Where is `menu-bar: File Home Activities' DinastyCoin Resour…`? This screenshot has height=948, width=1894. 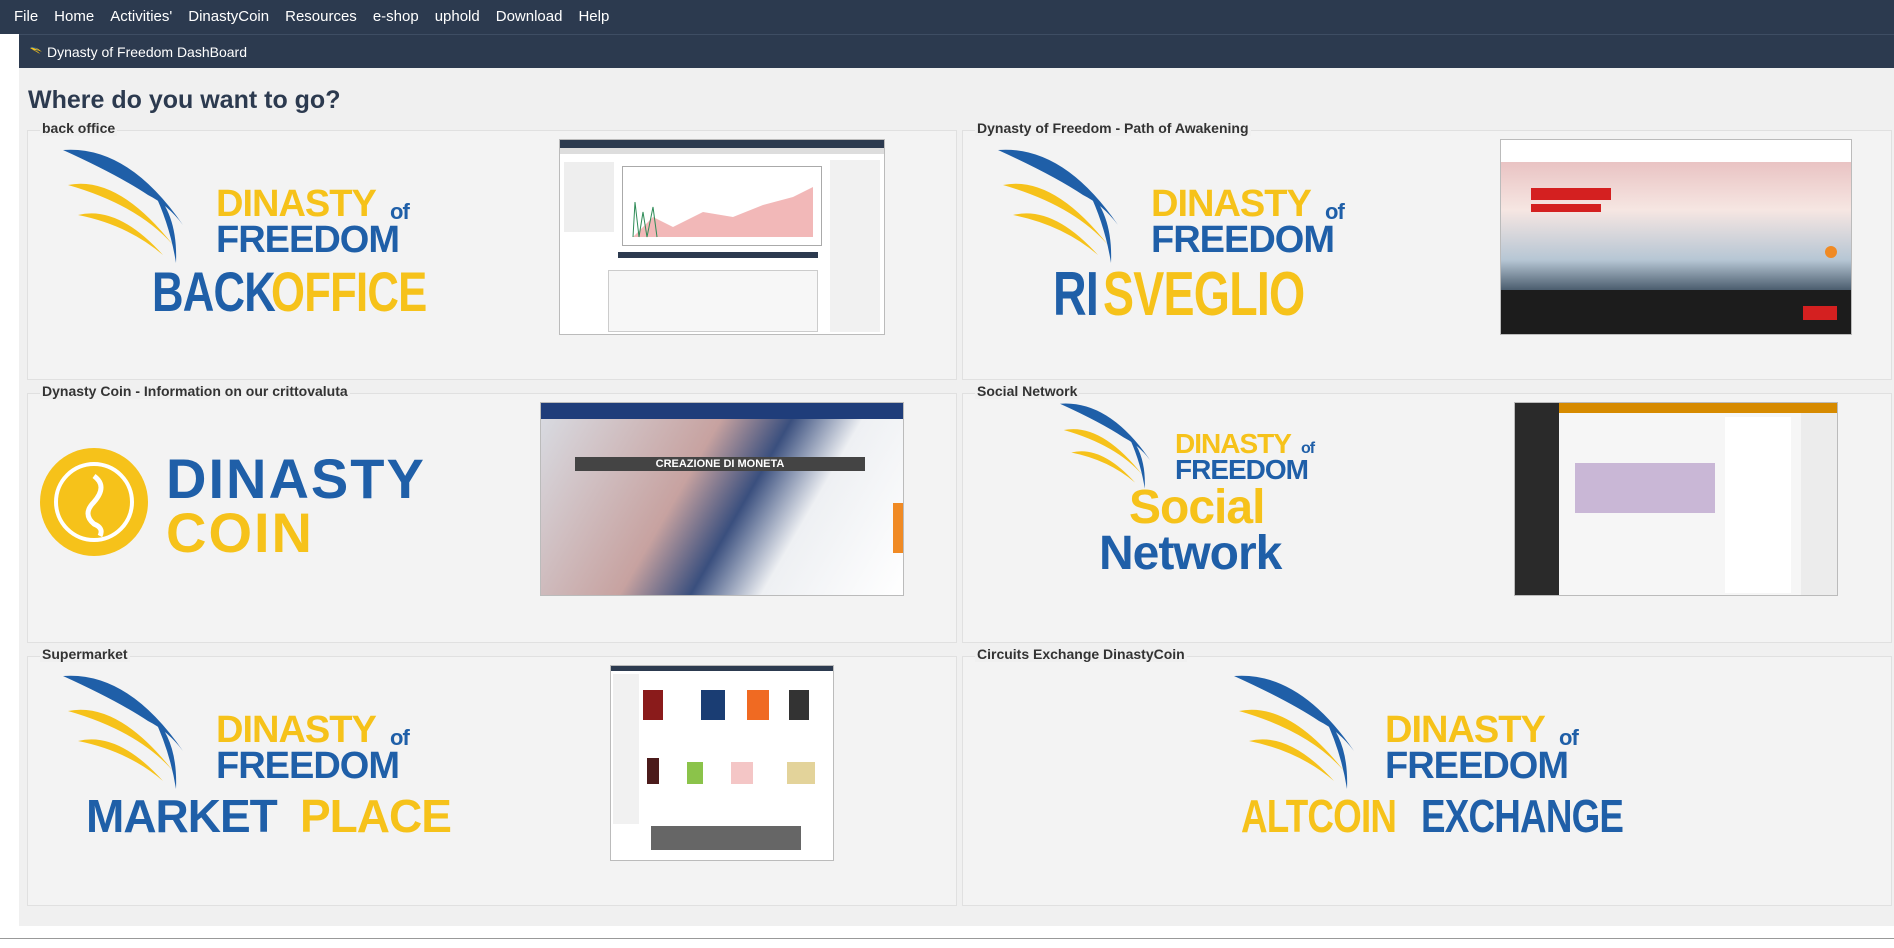
menu-bar: File Home Activities' DinastyCoin Resour… is located at coordinates (947, 17).